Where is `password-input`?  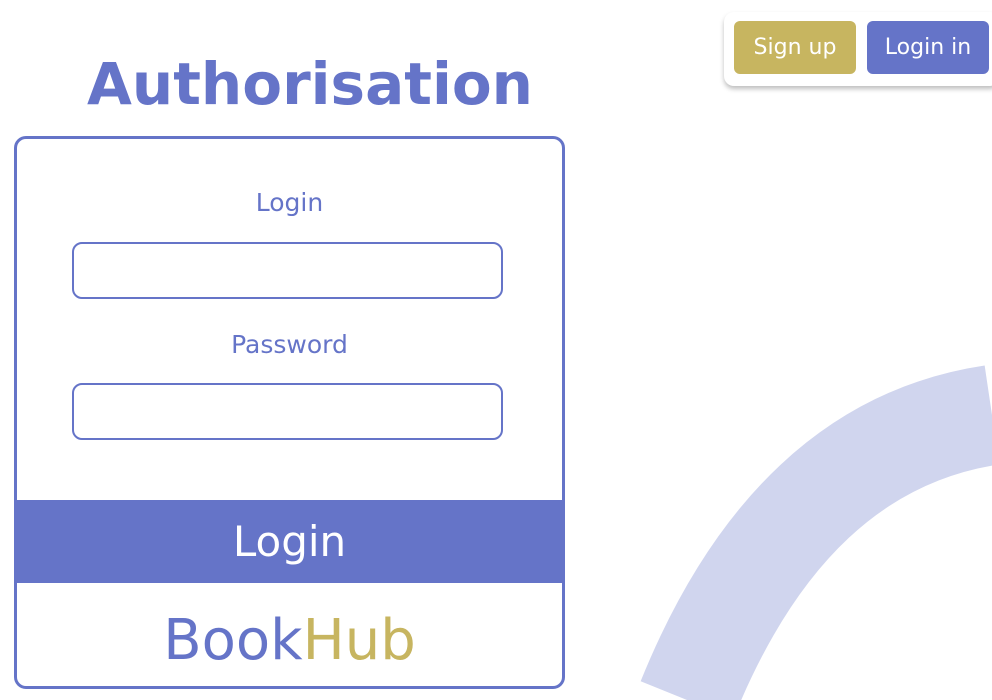
password-input is located at coordinates (287, 411).